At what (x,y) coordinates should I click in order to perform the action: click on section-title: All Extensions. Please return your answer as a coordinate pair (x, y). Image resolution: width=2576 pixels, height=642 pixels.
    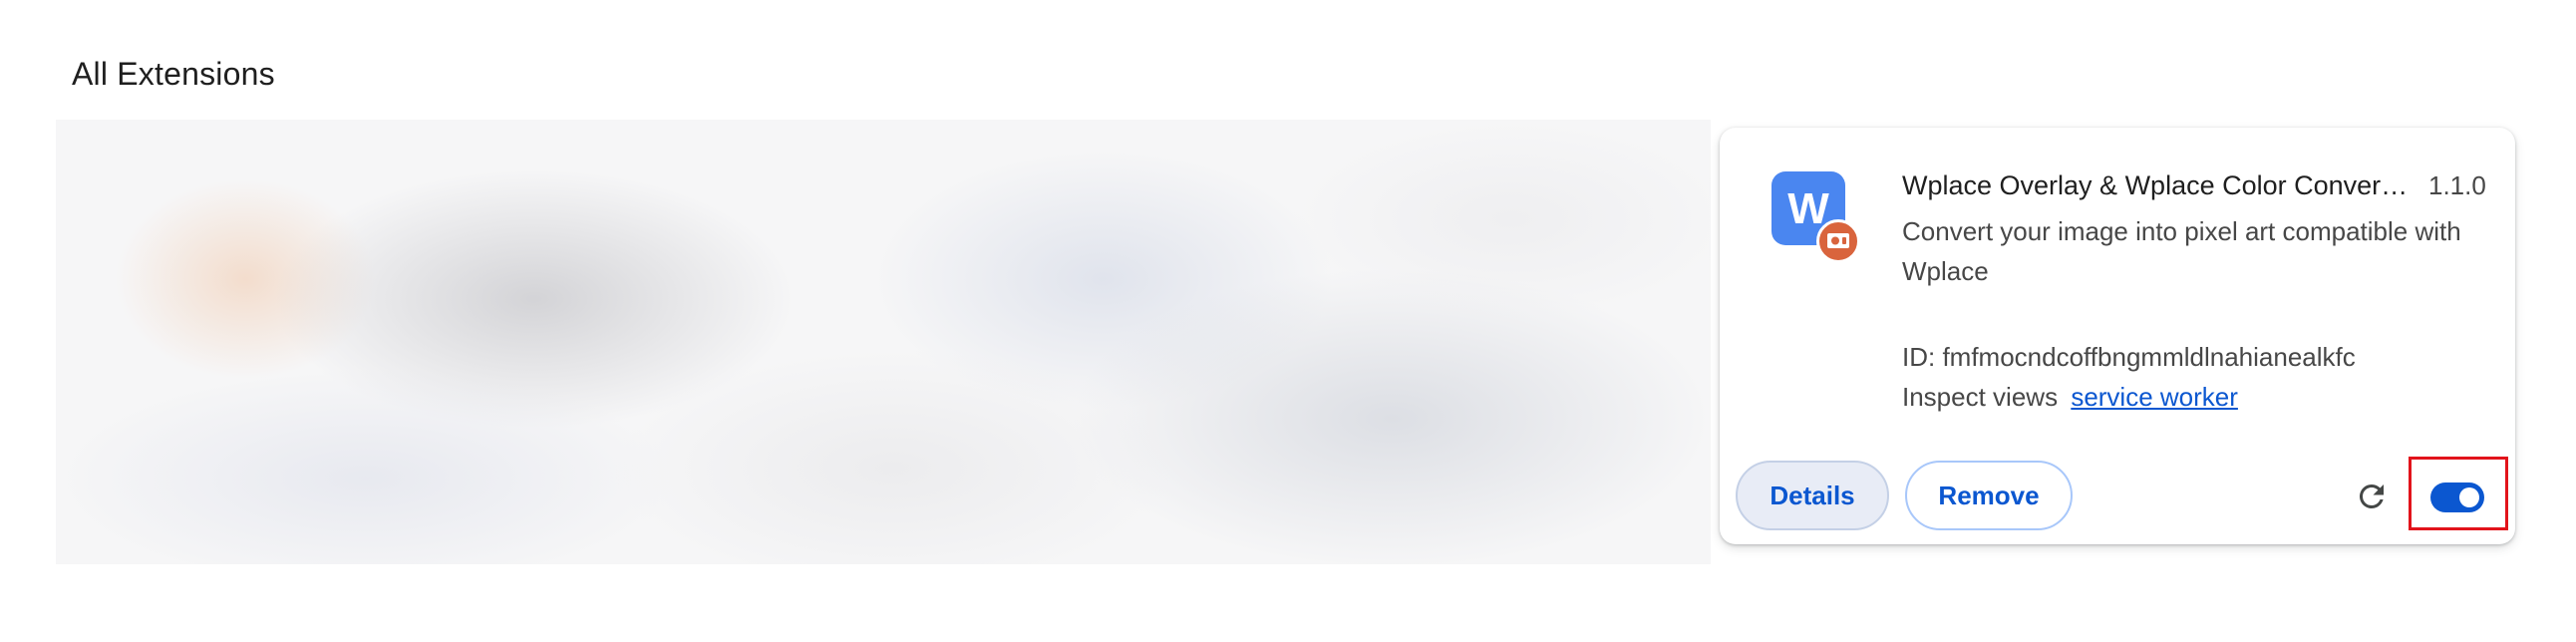
    Looking at the image, I should click on (173, 74).